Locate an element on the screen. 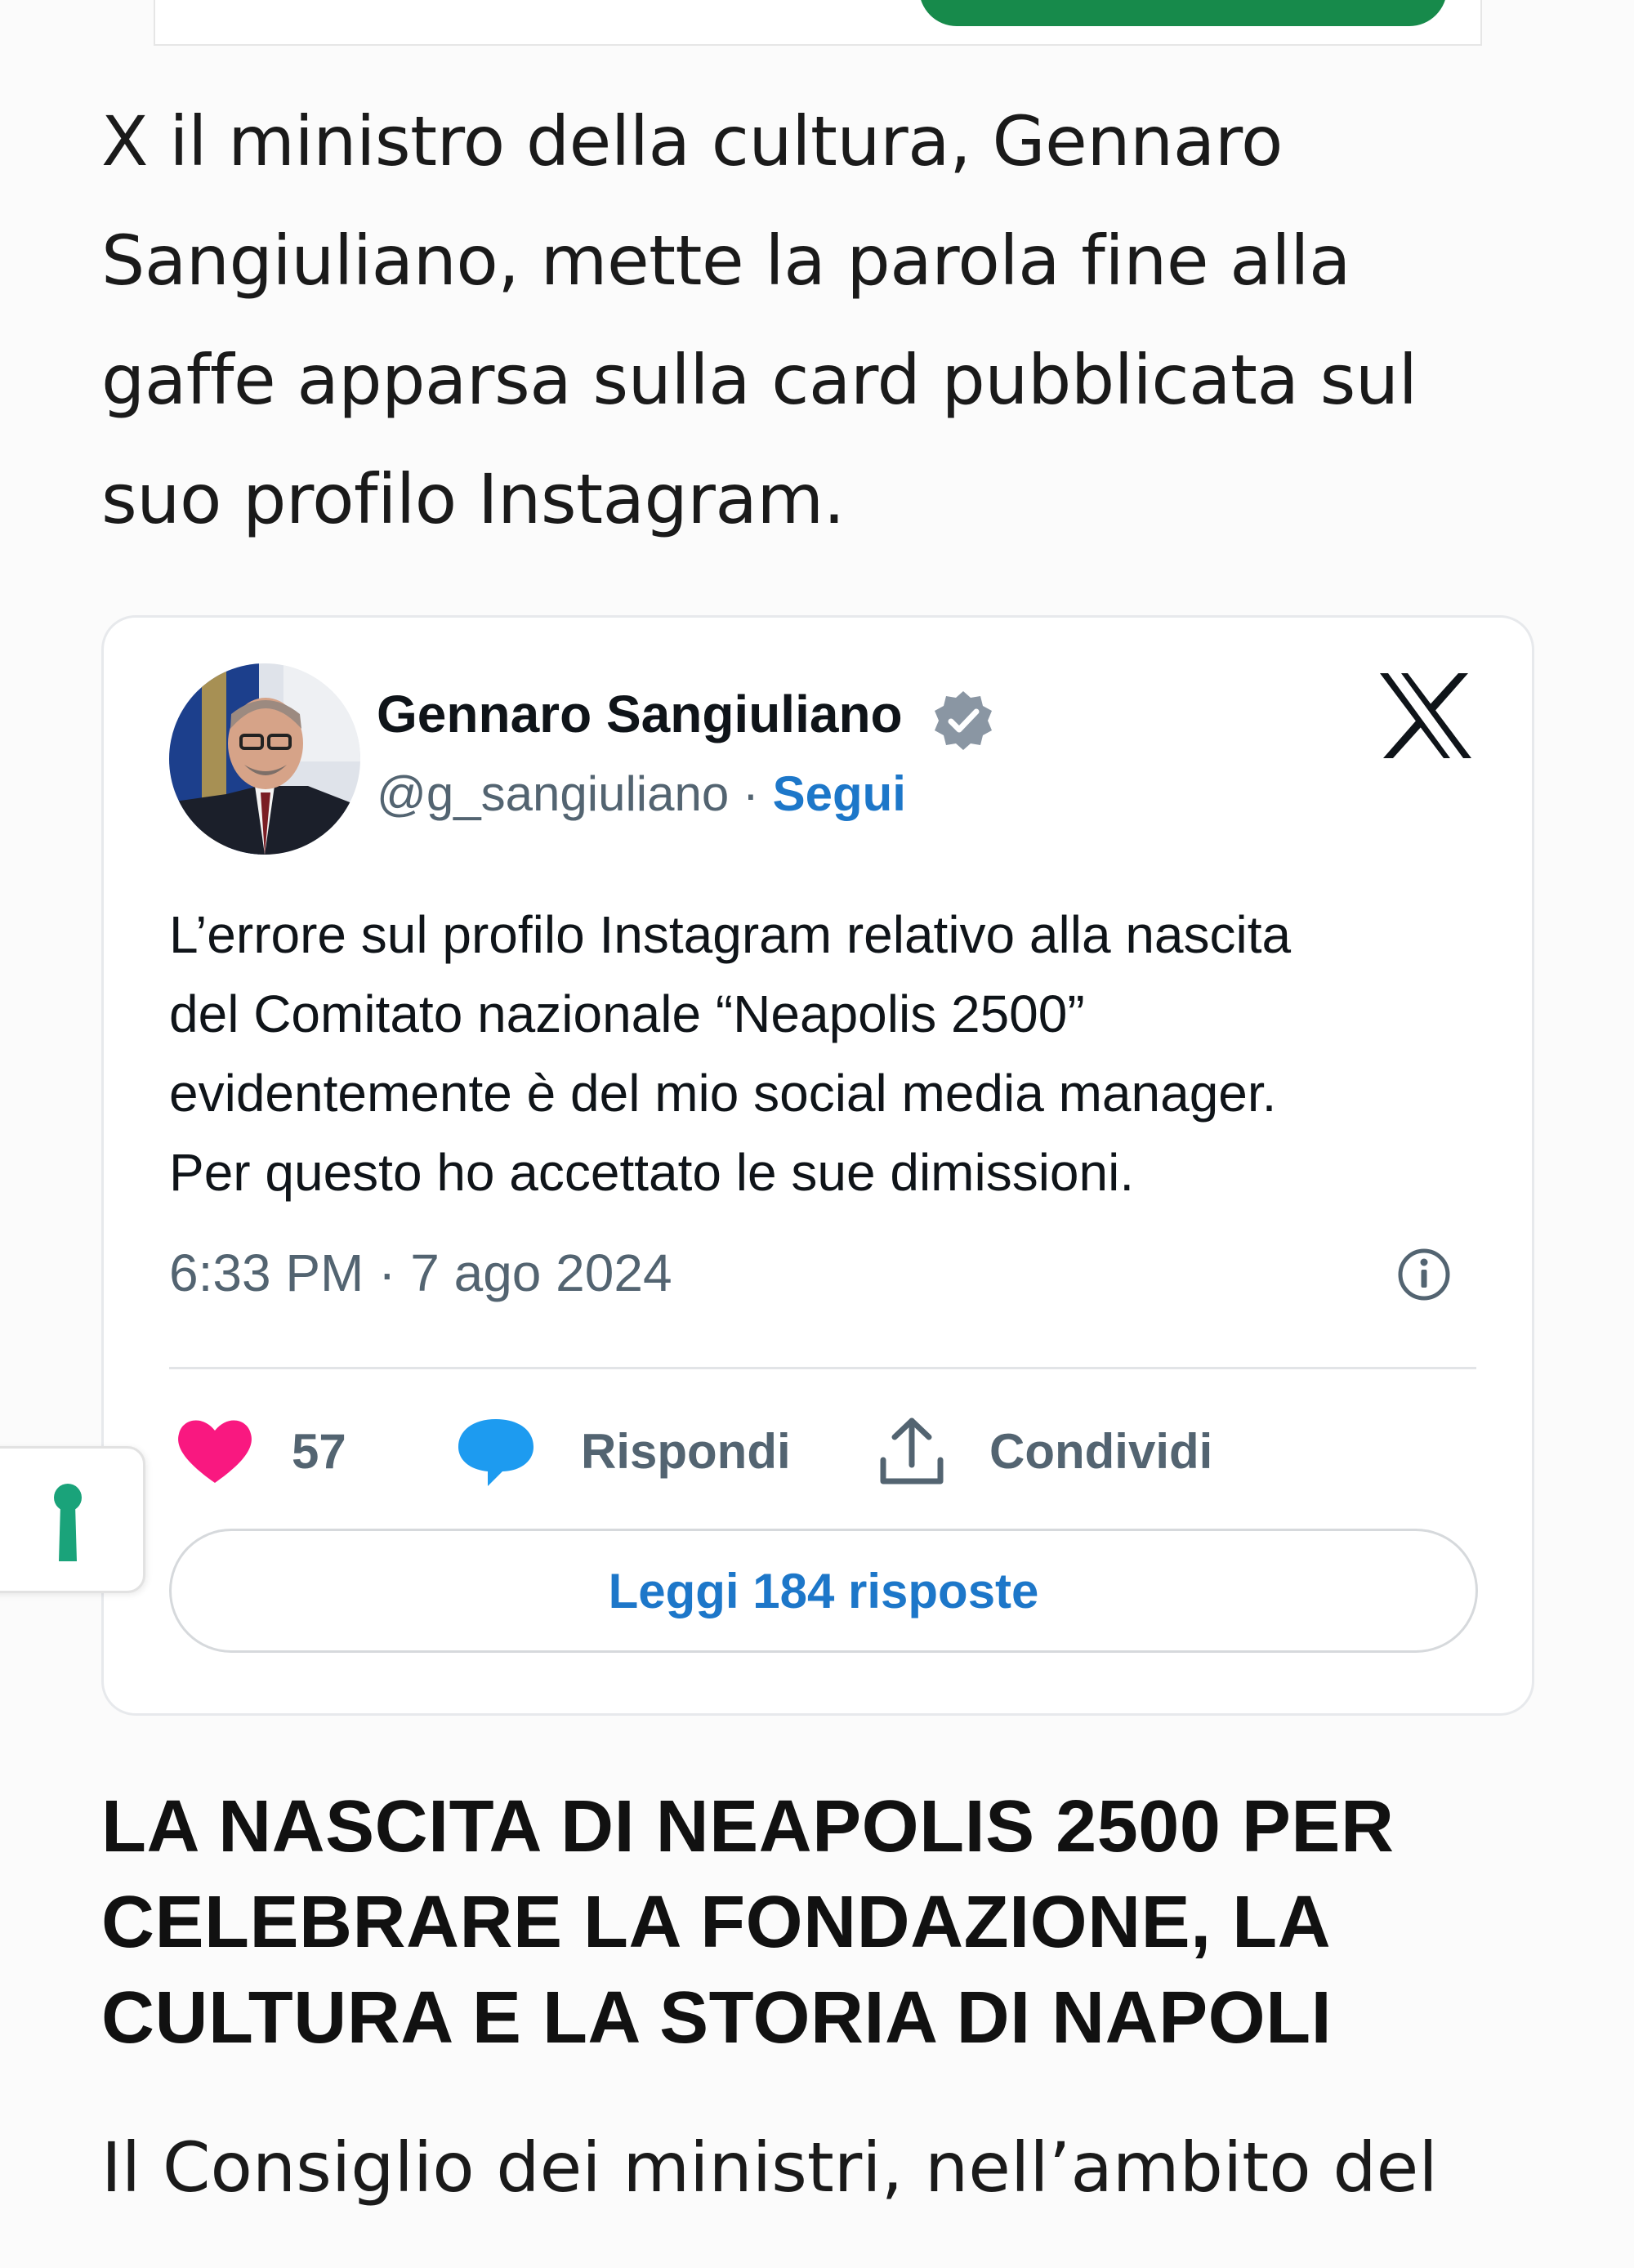 The image size is (1634, 2268). intro-line: X il ministro della cultura, Gennaro is located at coordinates (692, 141).